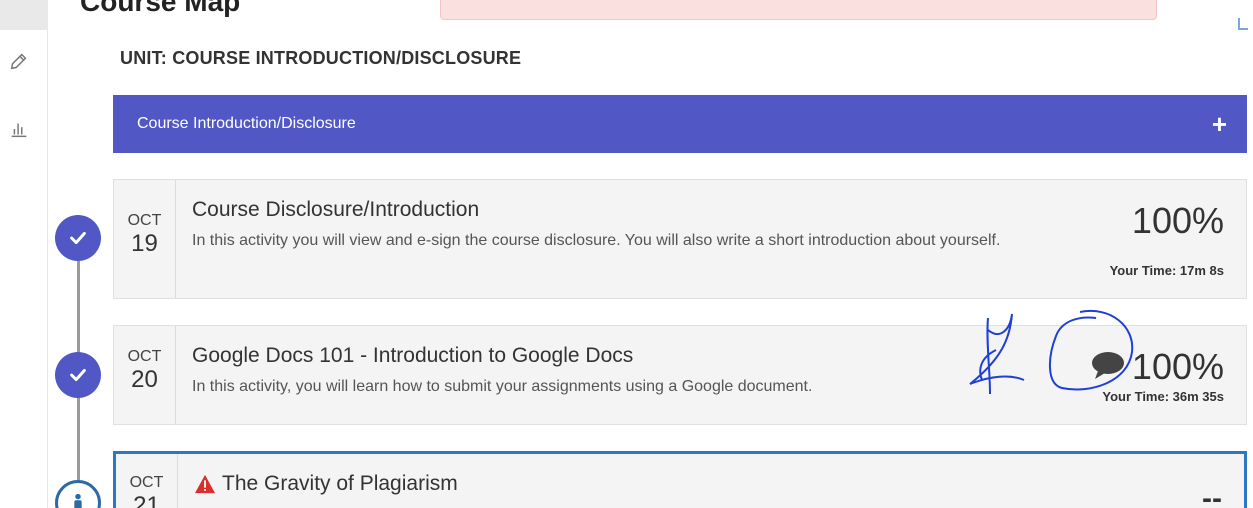 This screenshot has width=1253, height=508. Describe the element at coordinates (205, 484) in the screenshot. I see `warning-icon` at that location.